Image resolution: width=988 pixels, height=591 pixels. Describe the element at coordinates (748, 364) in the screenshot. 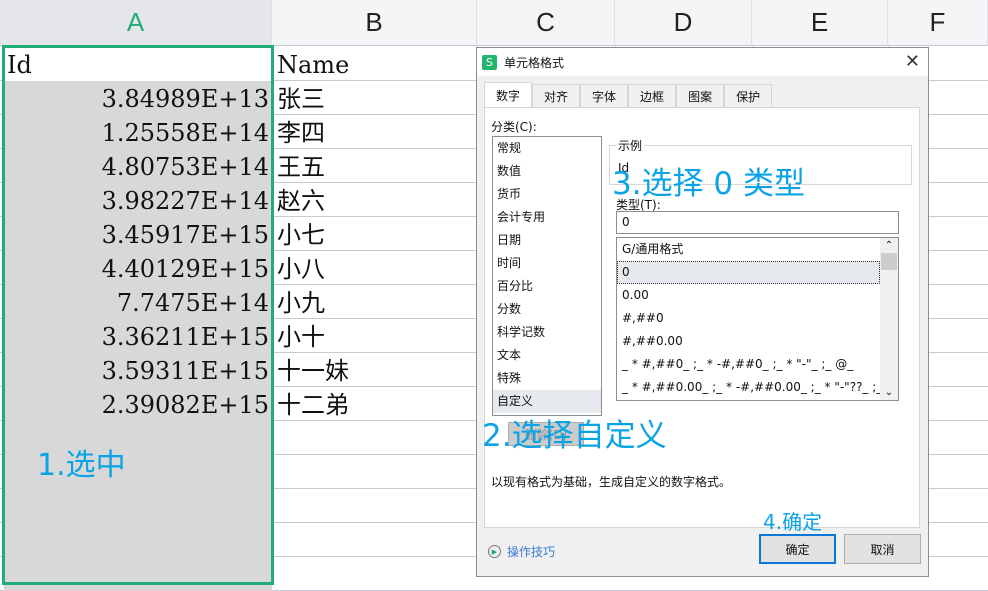

I see `format-item: _ * #,##0_ ;_ * -#,##0_ ;_ * "-"_ ;_ @_` at that location.